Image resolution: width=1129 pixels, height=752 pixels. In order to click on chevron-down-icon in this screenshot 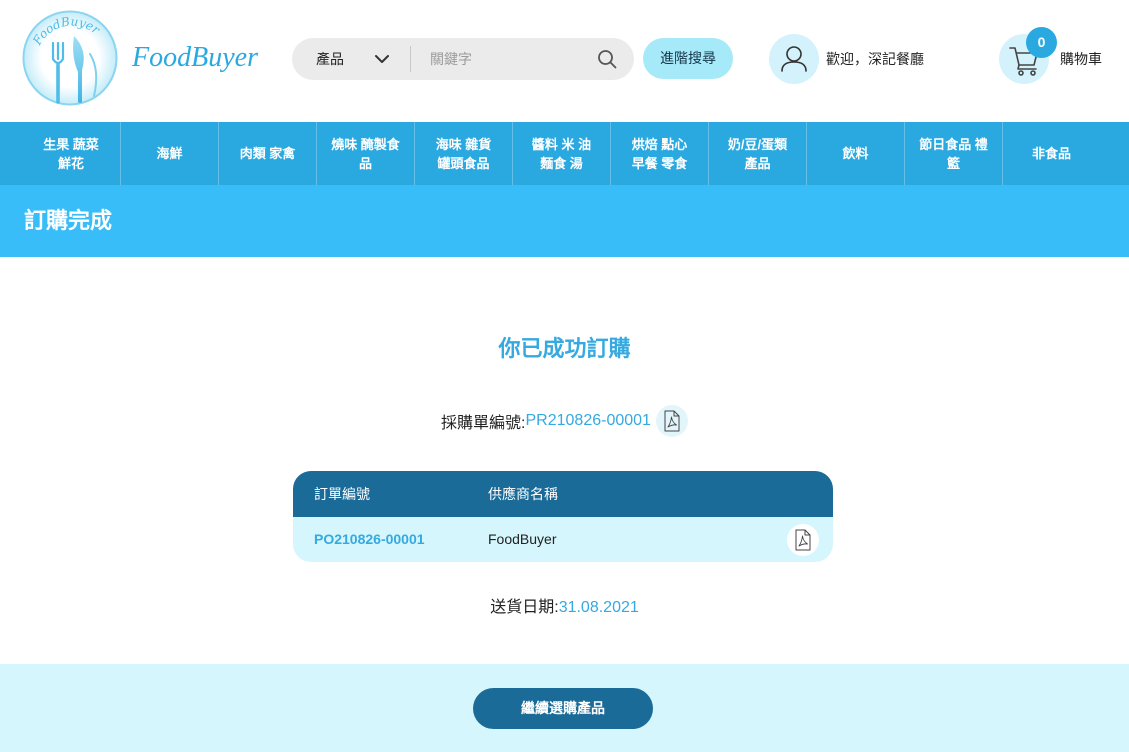, I will do `click(382, 59)`.